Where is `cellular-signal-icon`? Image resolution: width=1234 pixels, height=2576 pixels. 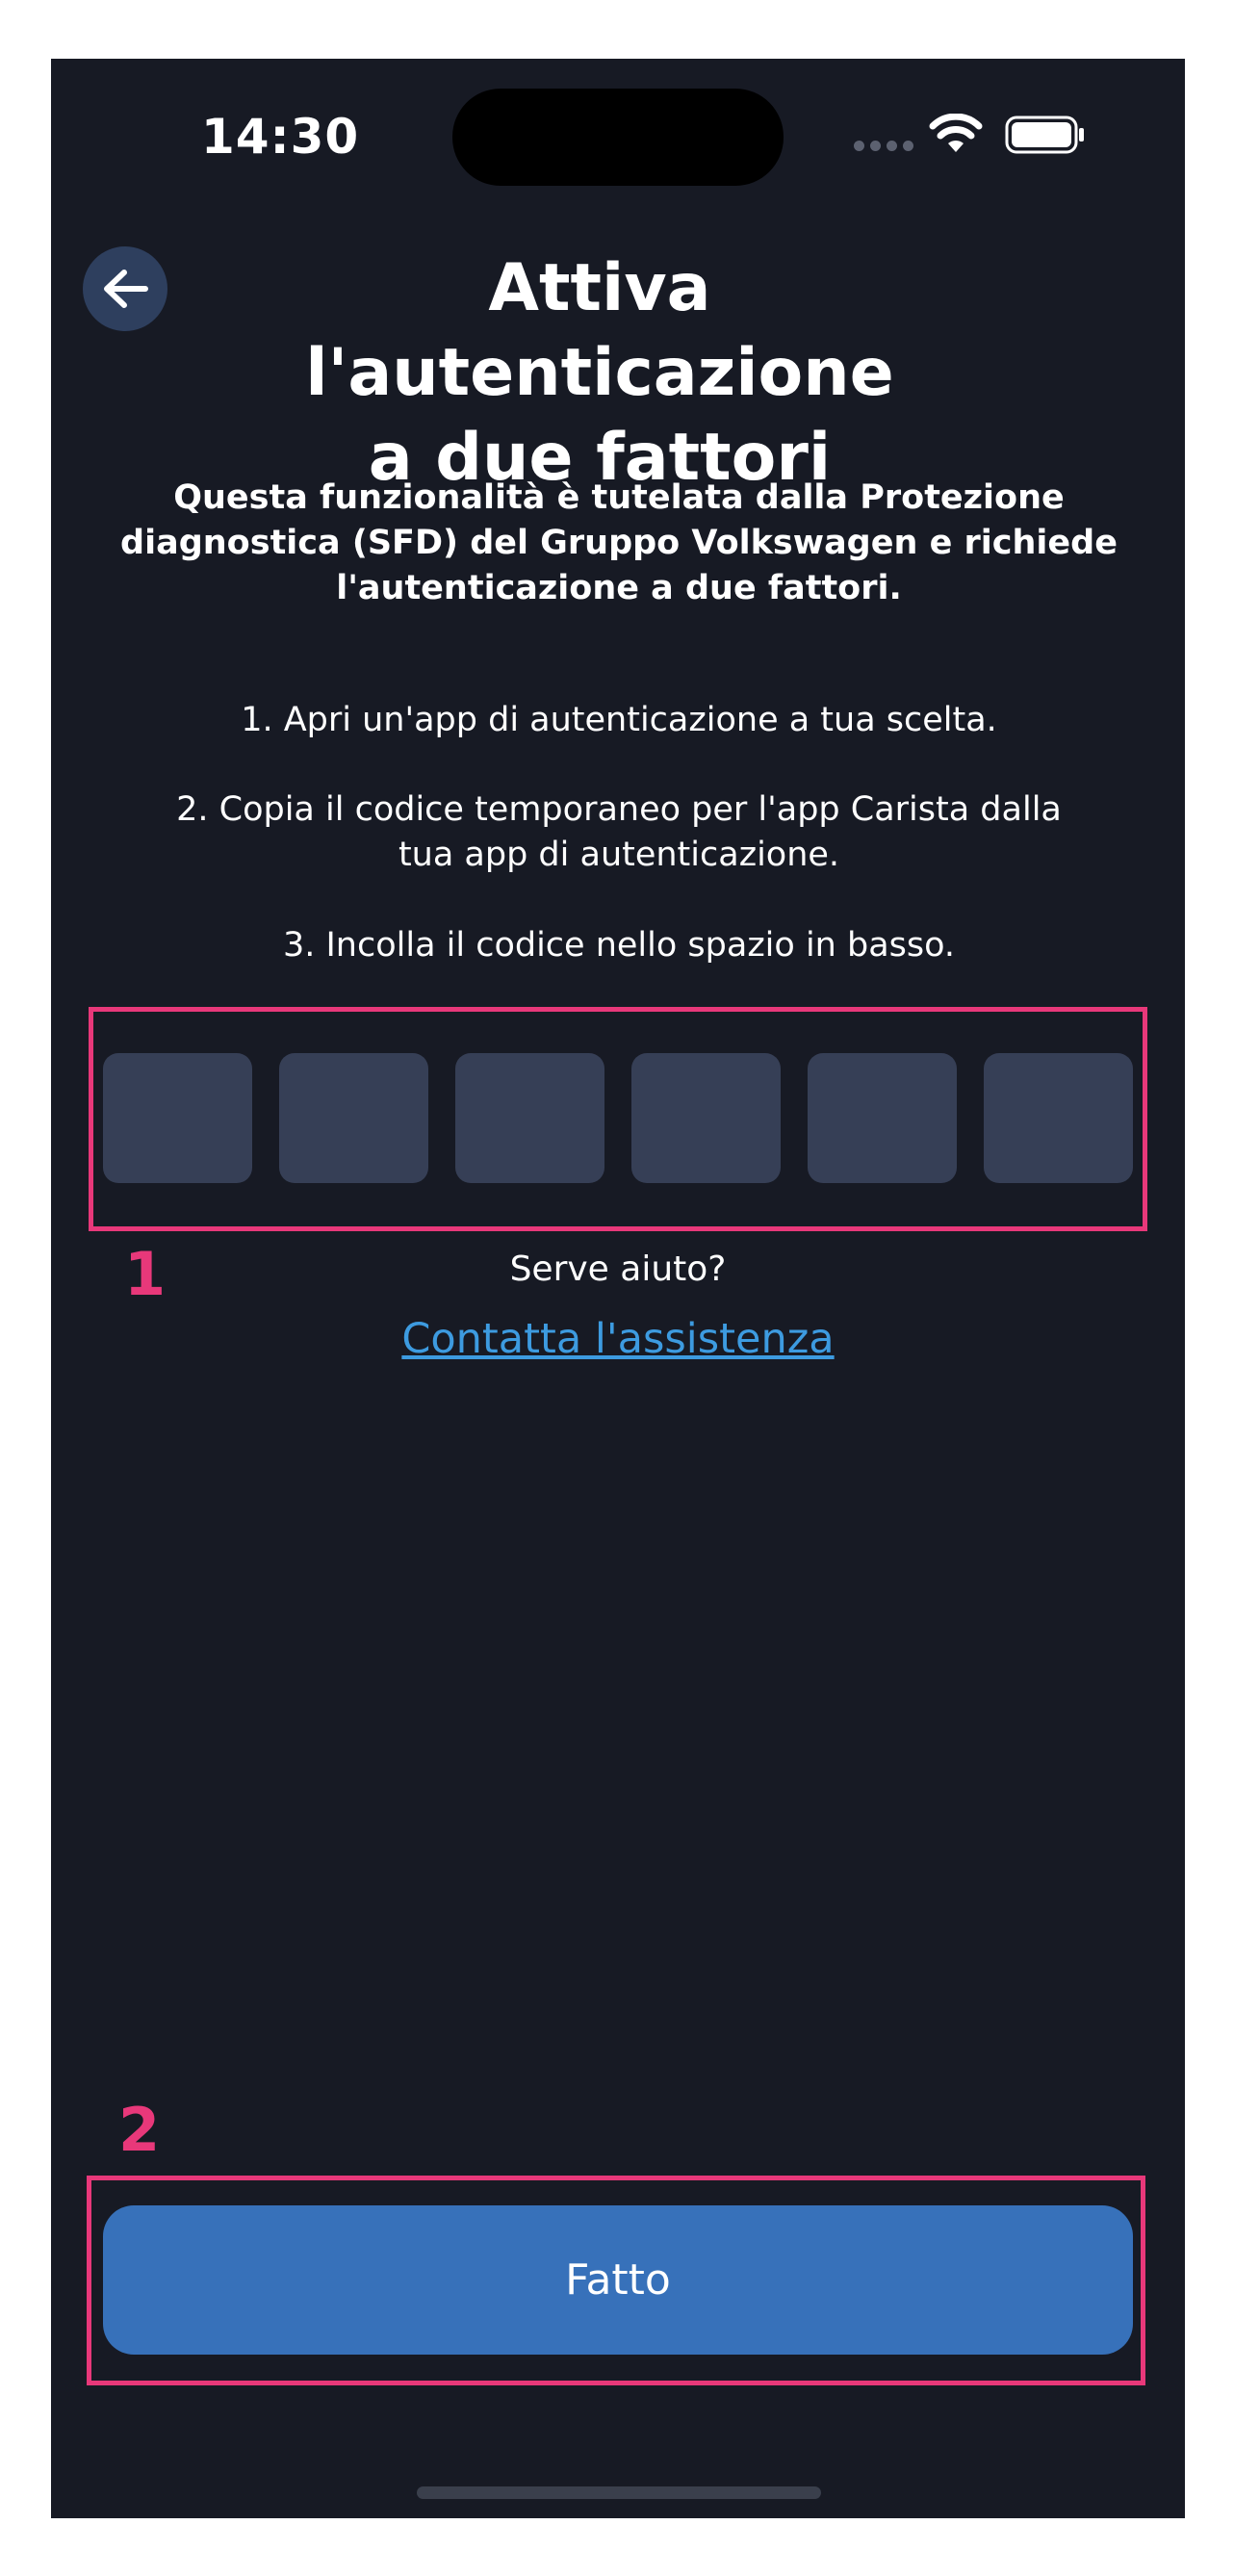
cellular-signal-icon is located at coordinates (883, 146).